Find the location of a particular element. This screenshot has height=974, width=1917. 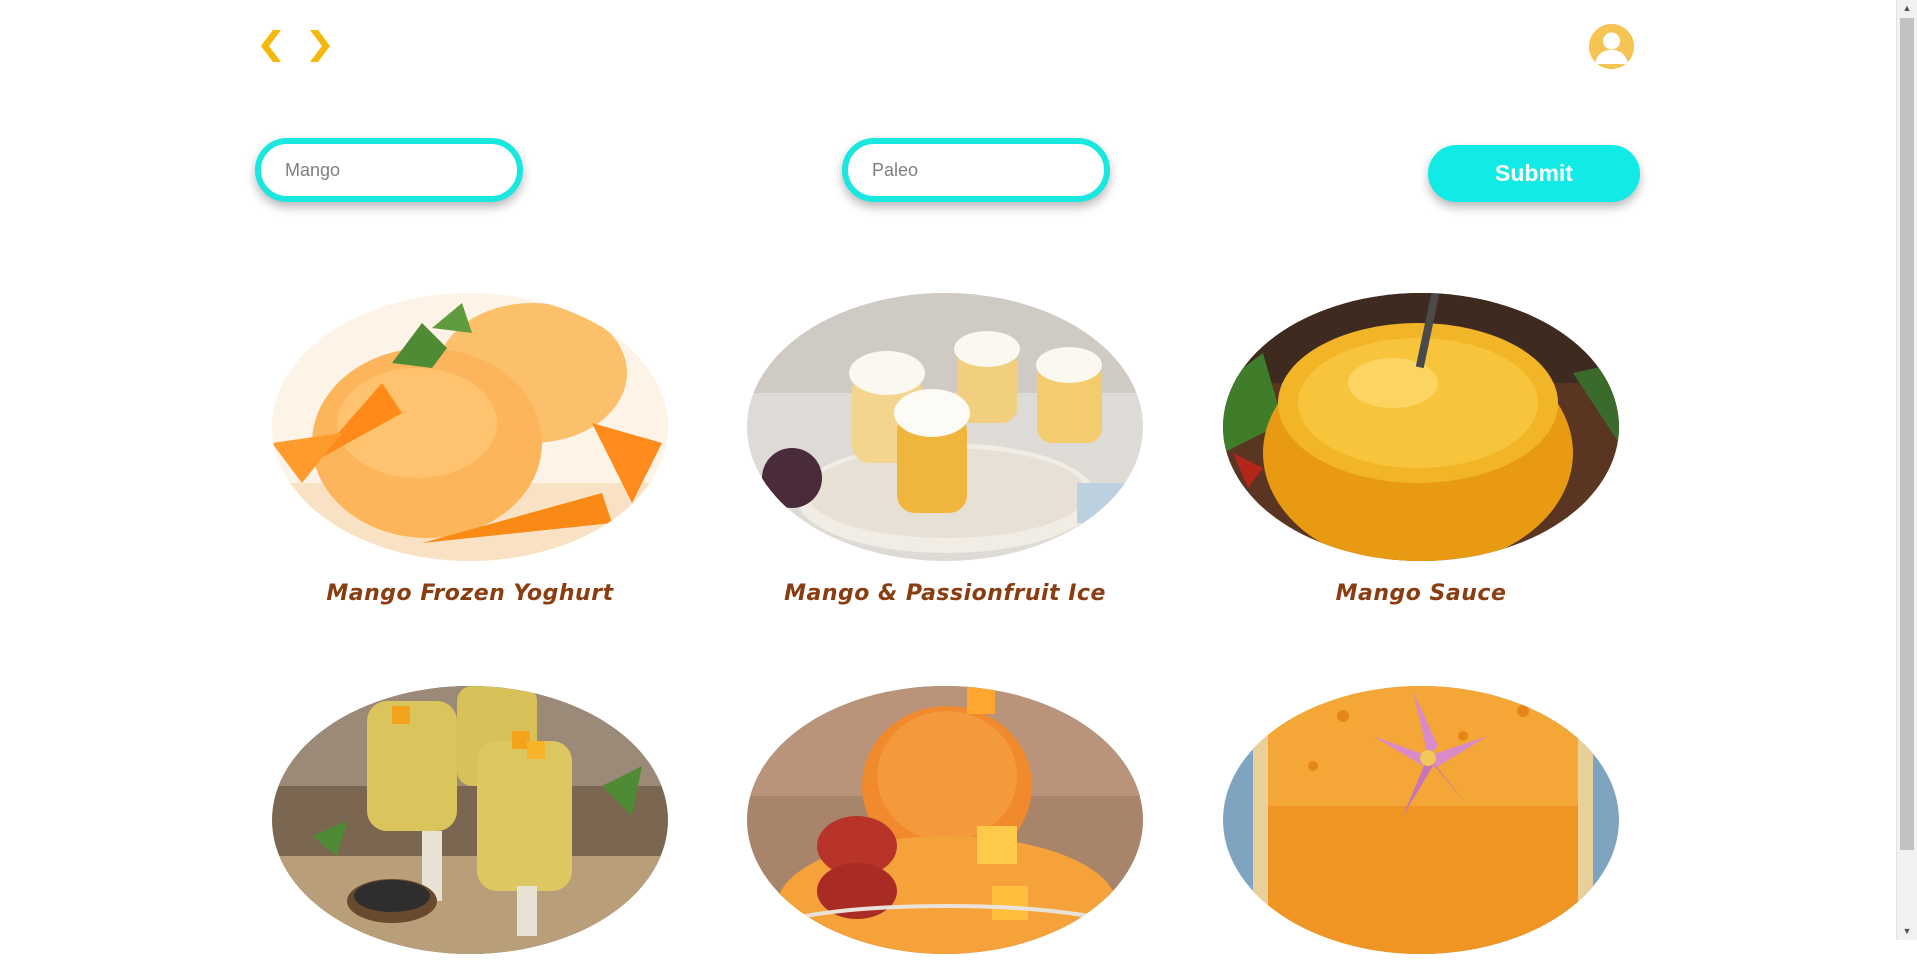

diet-search-input is located at coordinates (976, 170).